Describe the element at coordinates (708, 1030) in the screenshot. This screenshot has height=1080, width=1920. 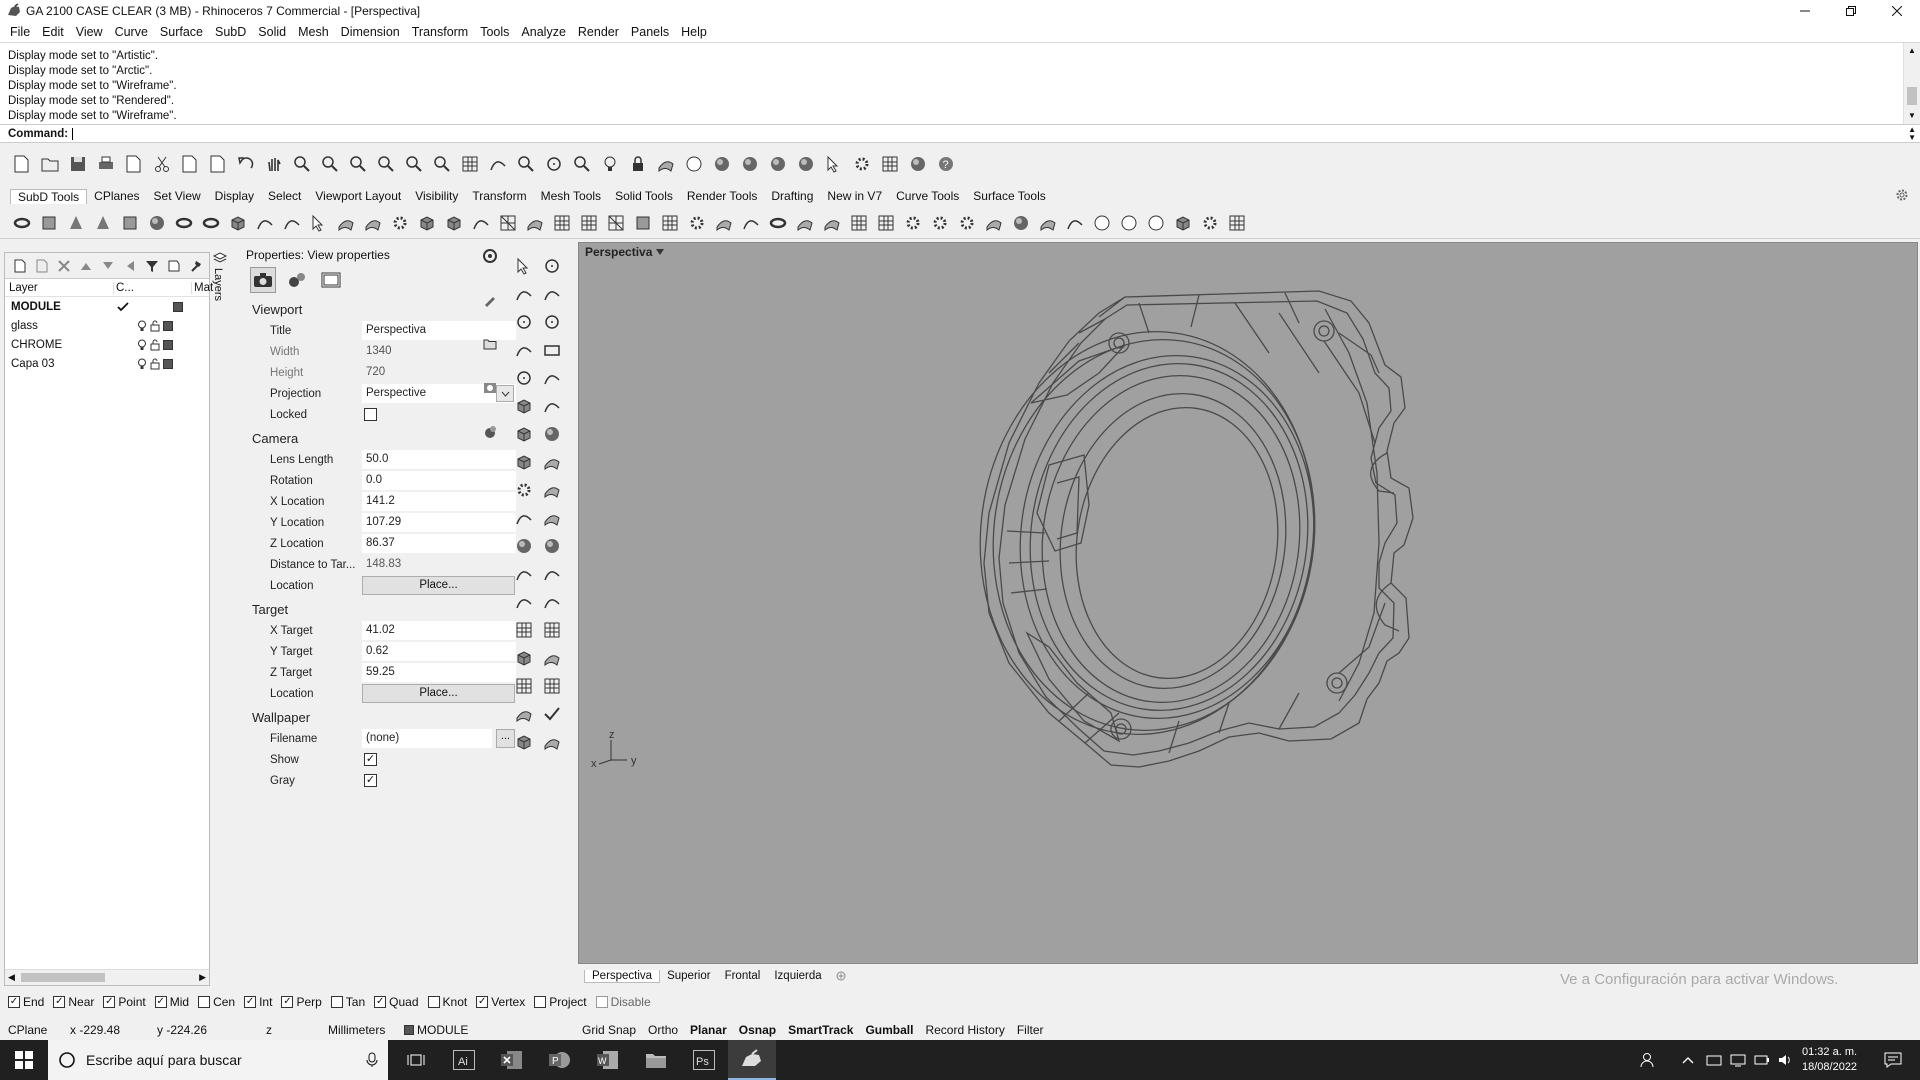
I see `toggle-planar: Planar` at that location.